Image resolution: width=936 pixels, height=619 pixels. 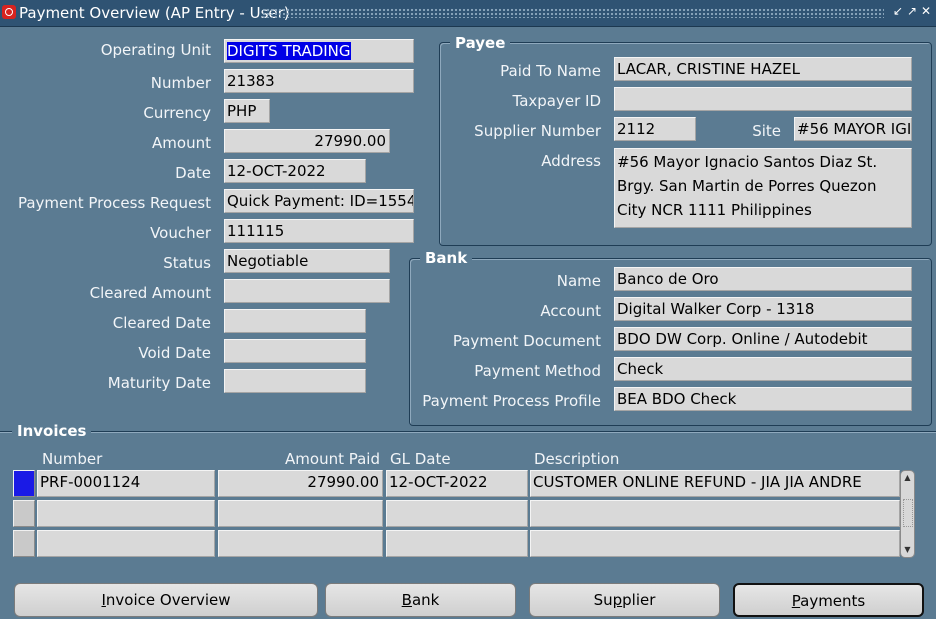 What do you see at coordinates (319, 201) in the screenshot?
I see `payment-process-request-field: Quick Payment: ID=1554` at bounding box center [319, 201].